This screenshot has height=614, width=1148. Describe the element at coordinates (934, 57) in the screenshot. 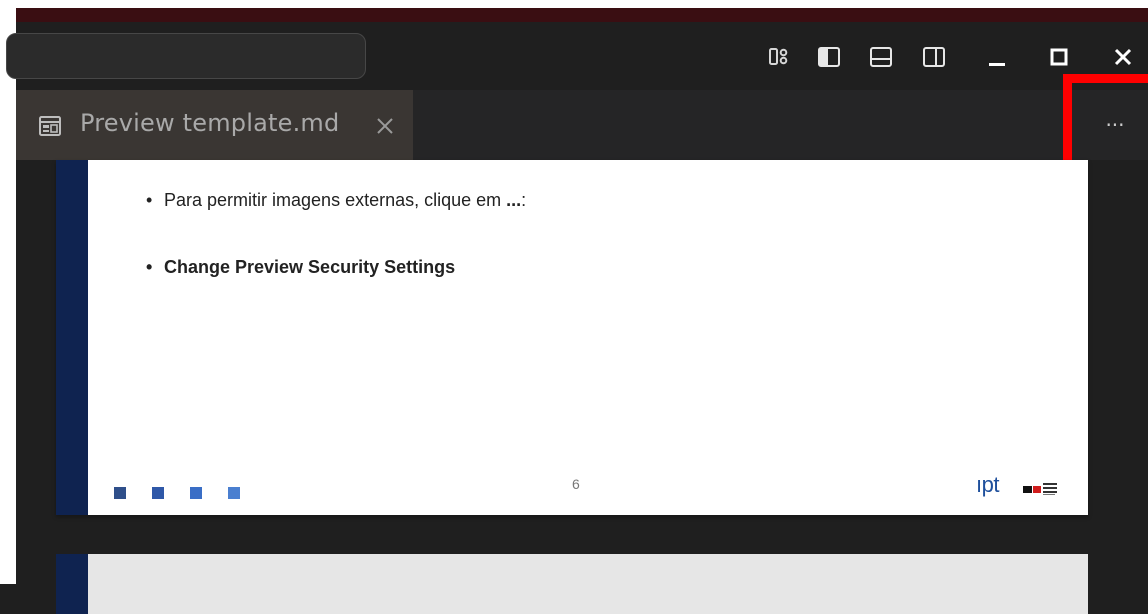

I see `toggle-secondary-sidebar-icon` at that location.